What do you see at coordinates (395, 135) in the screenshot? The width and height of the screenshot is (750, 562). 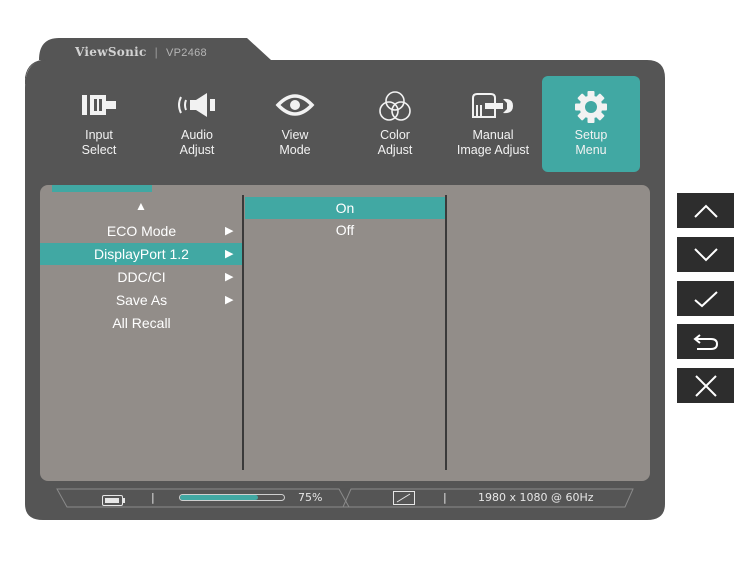 I see `tab-label-line1: Color` at bounding box center [395, 135].